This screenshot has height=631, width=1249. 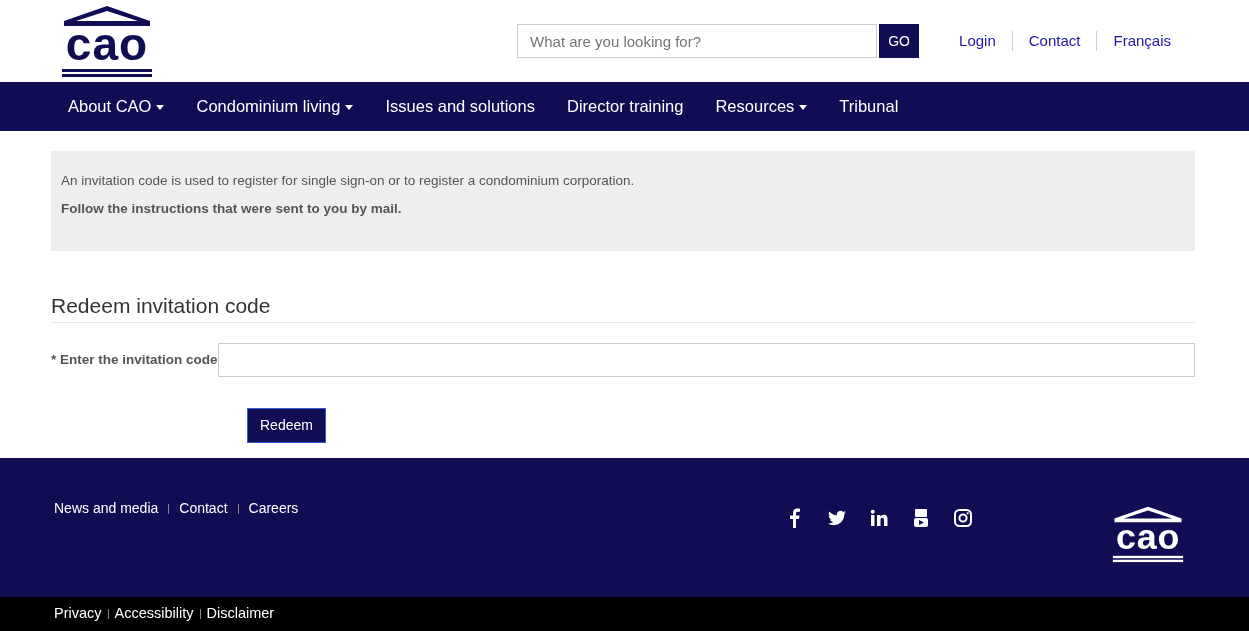 What do you see at coordinates (625, 106) in the screenshot?
I see `nav-link: Director training` at bounding box center [625, 106].